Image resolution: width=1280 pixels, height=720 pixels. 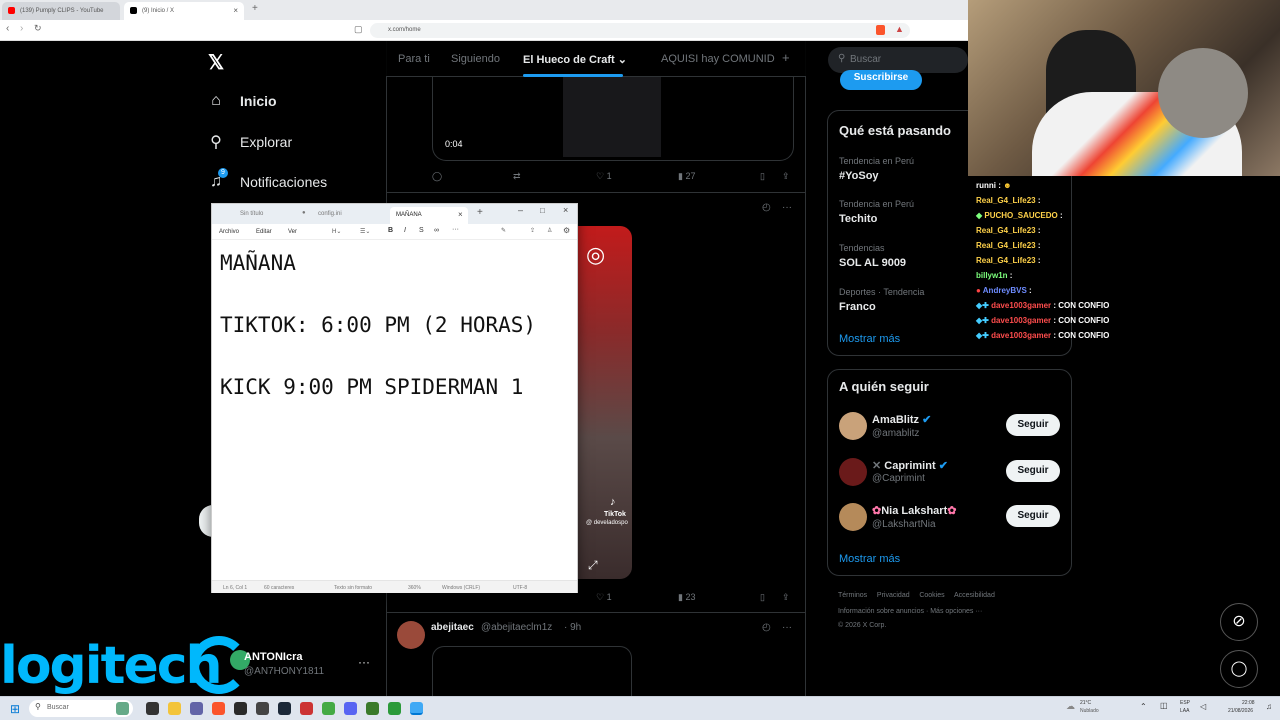 What do you see at coordinates (718, 59) in the screenshot?
I see `tab-community-2: AQUISI hay COMUNID` at bounding box center [718, 59].